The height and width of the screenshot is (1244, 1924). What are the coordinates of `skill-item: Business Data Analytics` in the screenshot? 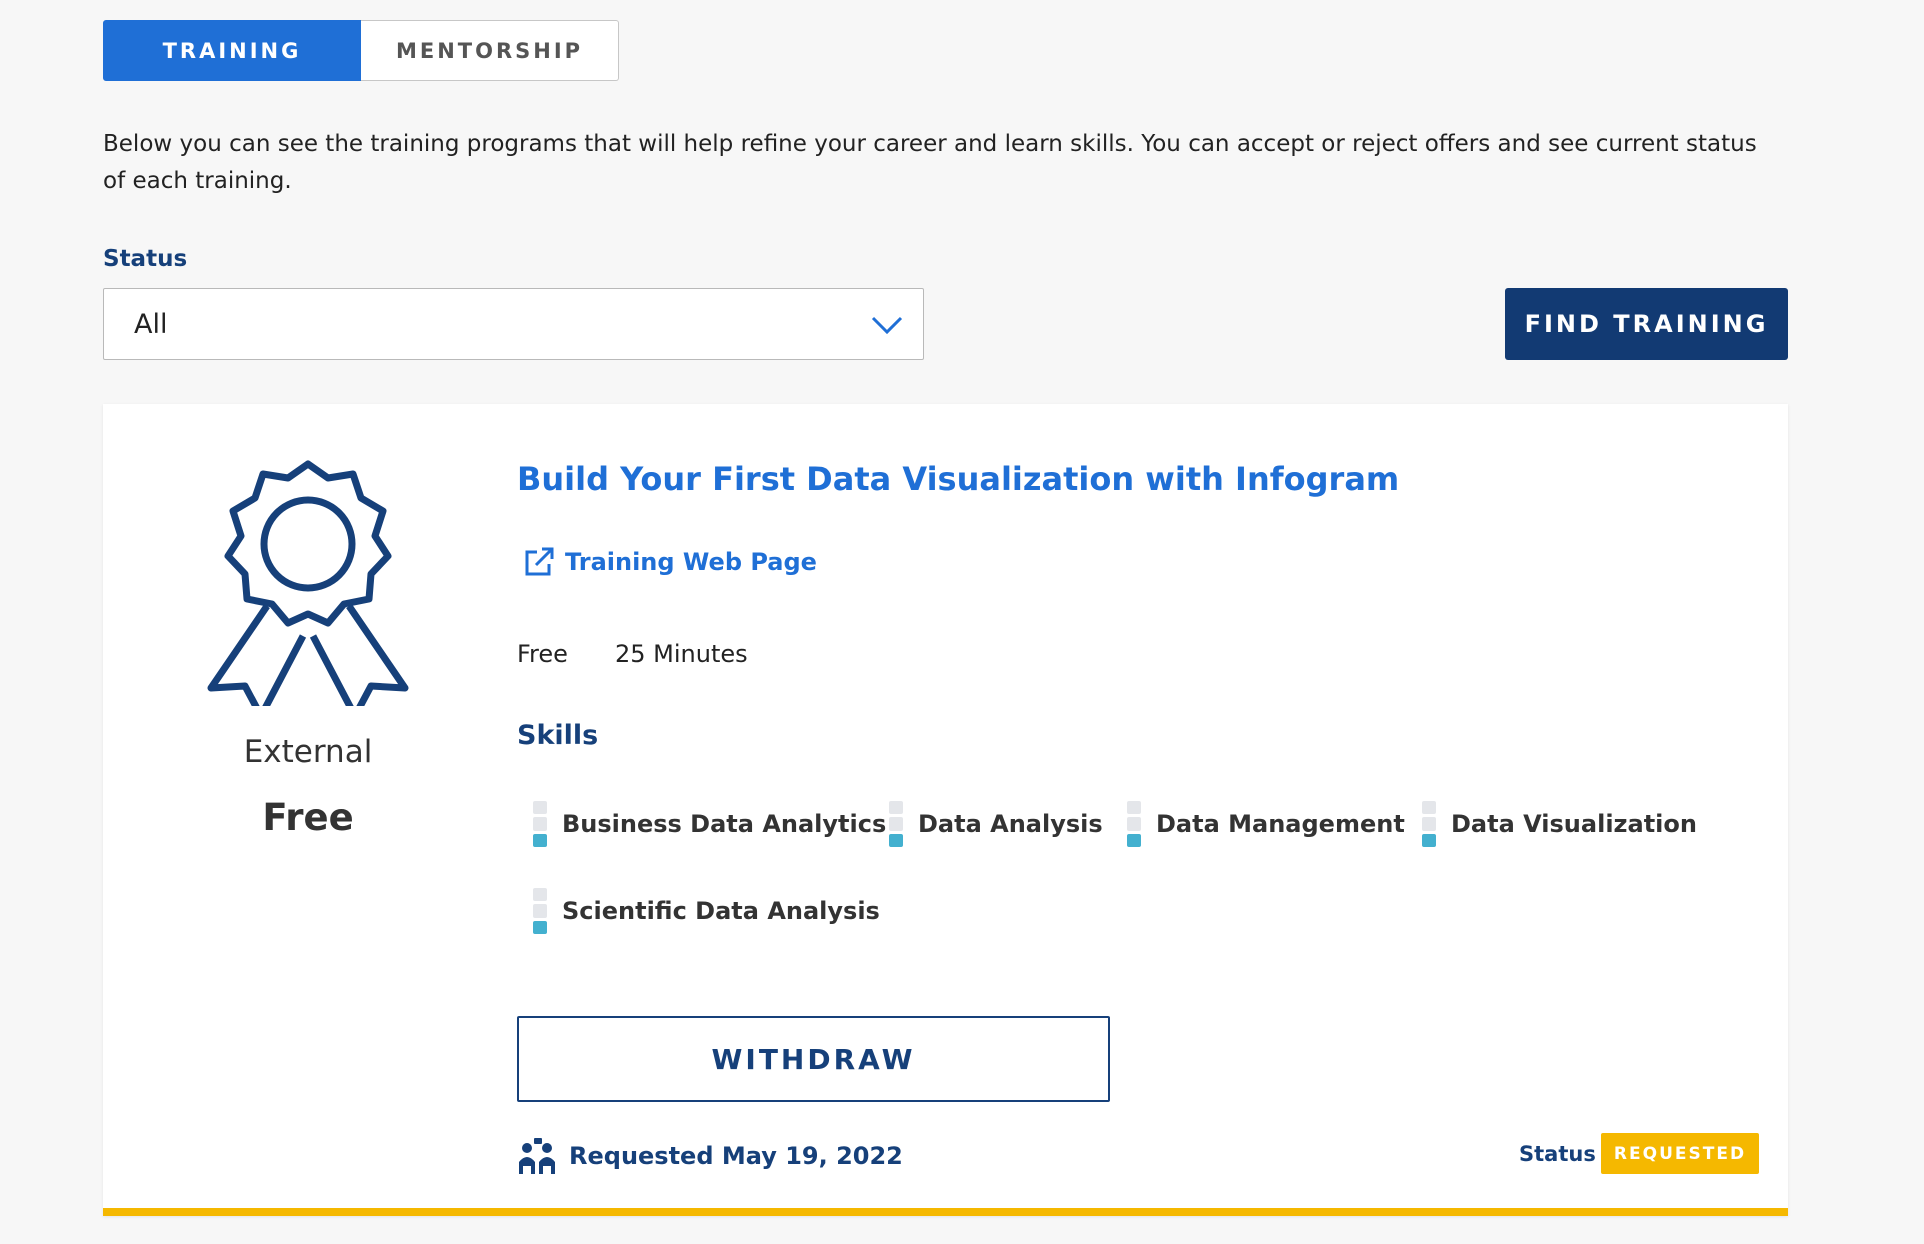 It's located at (709, 824).